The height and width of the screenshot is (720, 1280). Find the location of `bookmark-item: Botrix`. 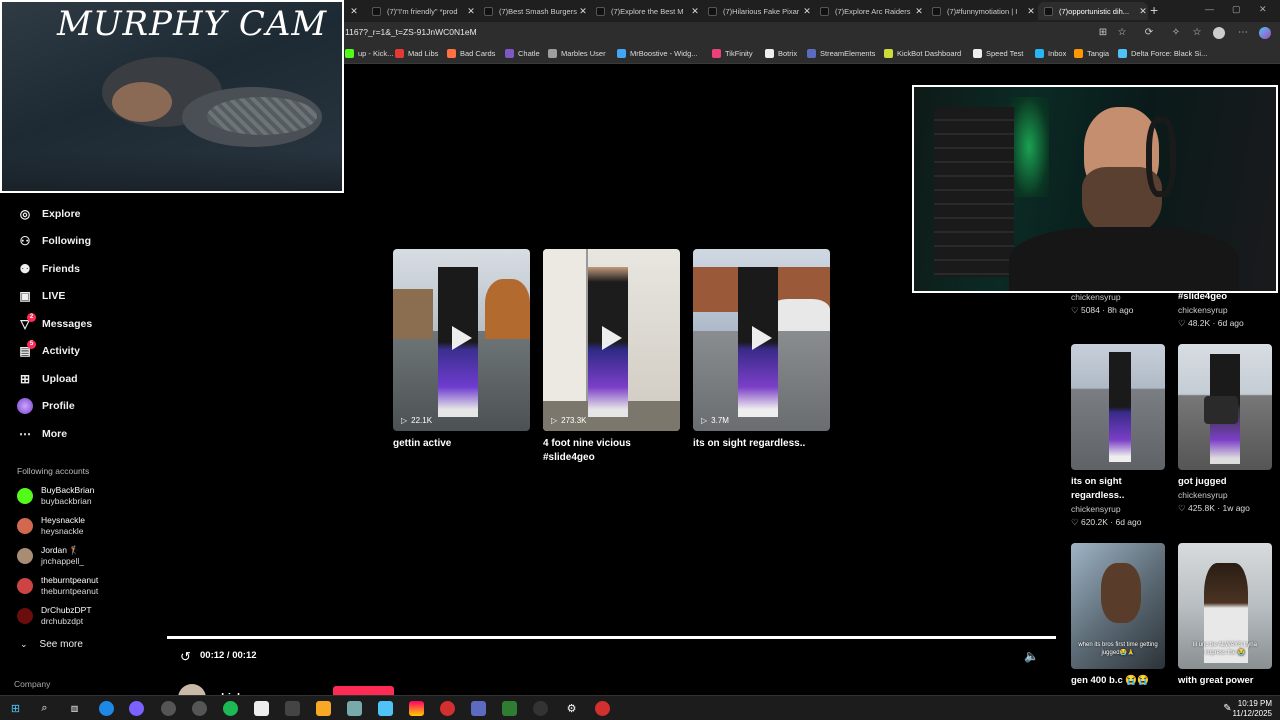

bookmark-item: Botrix is located at coordinates (781, 53).